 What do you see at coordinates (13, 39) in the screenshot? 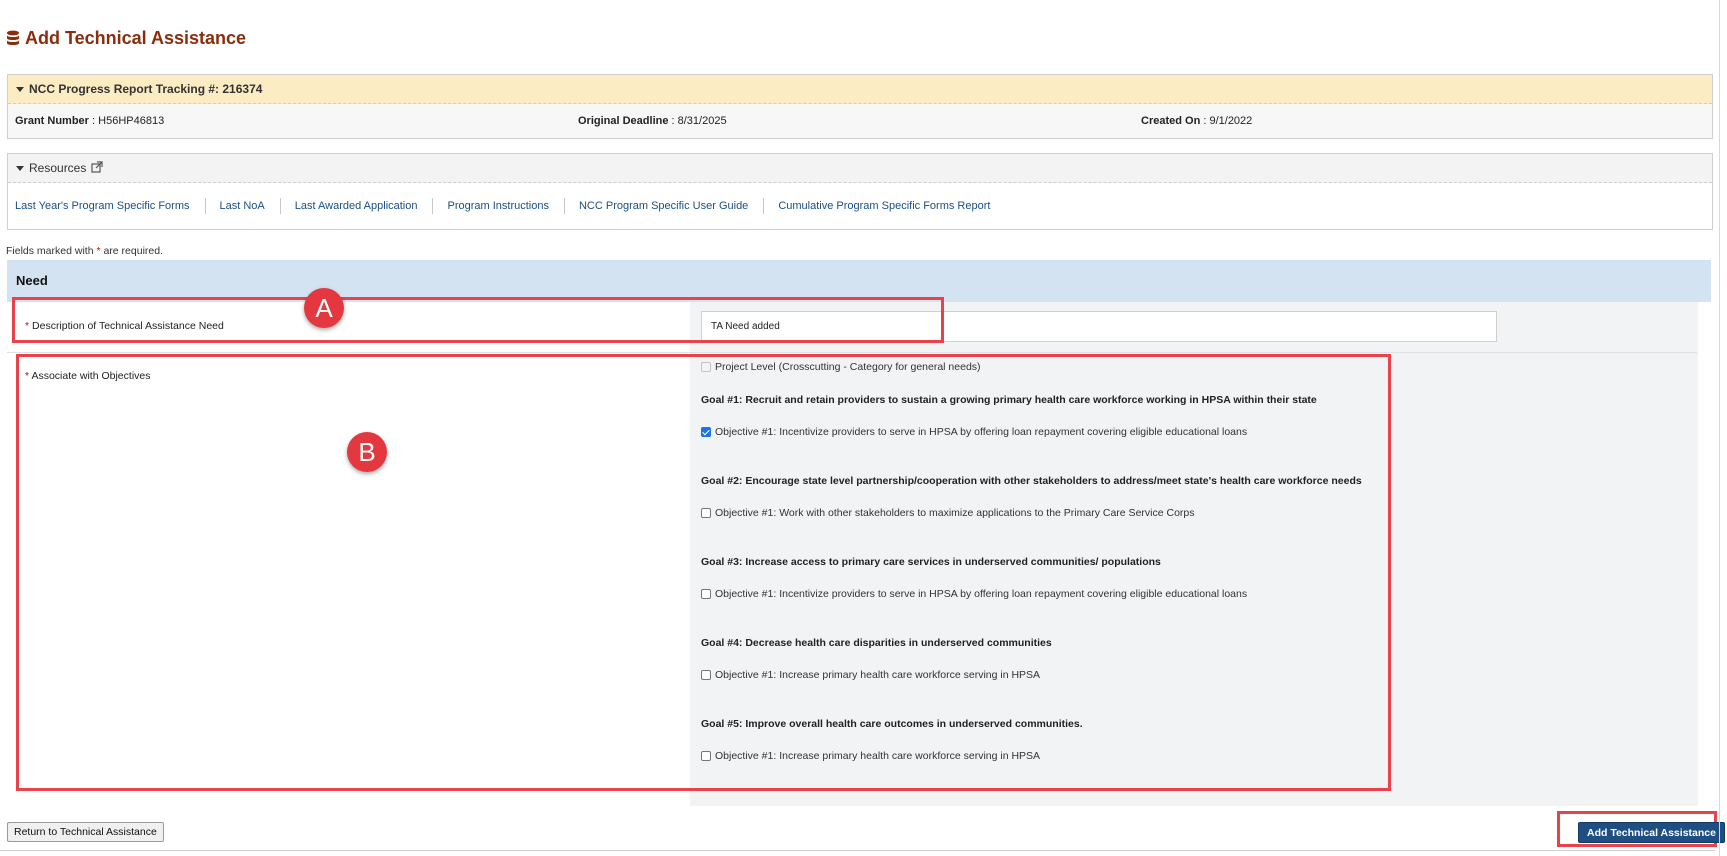
I see `database-icon` at bounding box center [13, 39].